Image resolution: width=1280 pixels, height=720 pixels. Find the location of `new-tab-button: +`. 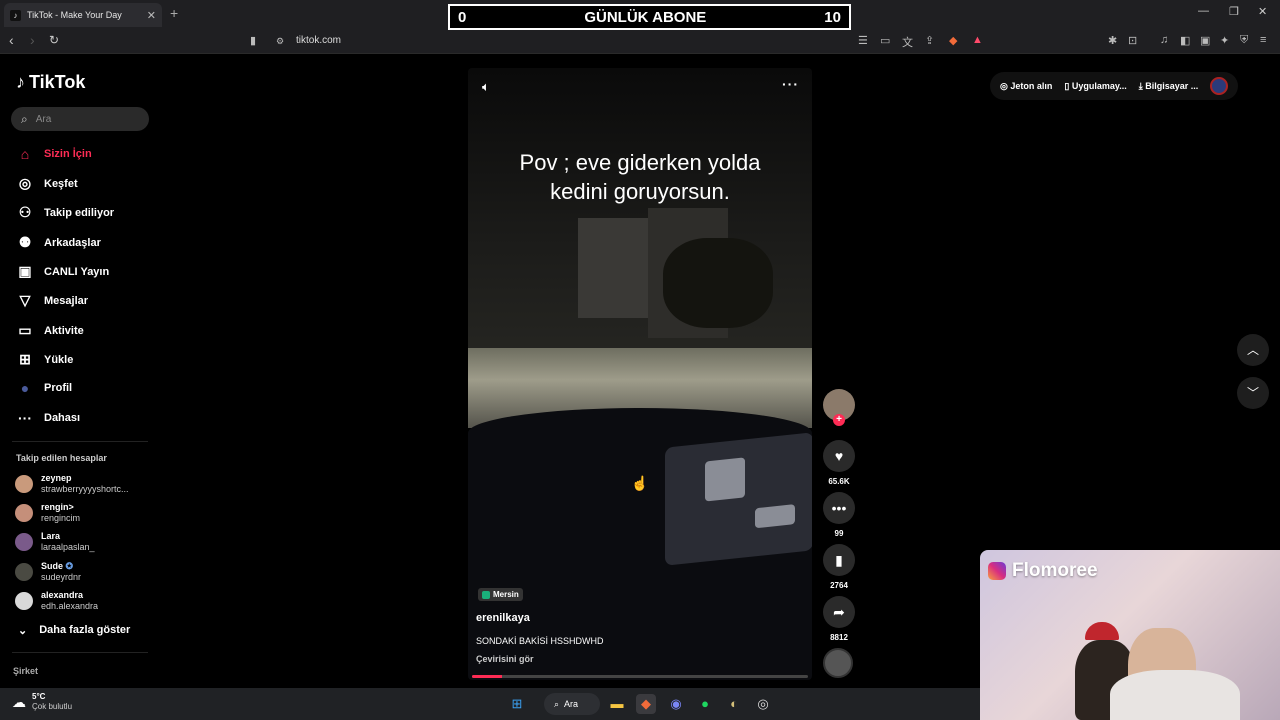

new-tab-button: + is located at coordinates (174, 13).